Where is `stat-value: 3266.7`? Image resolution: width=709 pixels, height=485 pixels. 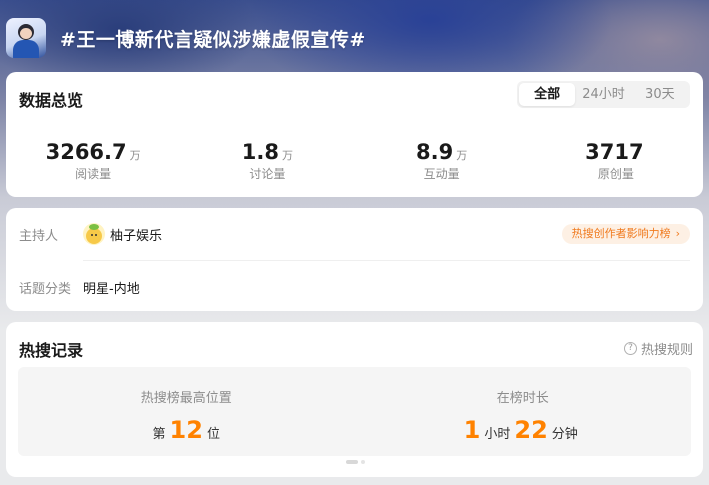 stat-value: 3266.7 is located at coordinates (86, 152).